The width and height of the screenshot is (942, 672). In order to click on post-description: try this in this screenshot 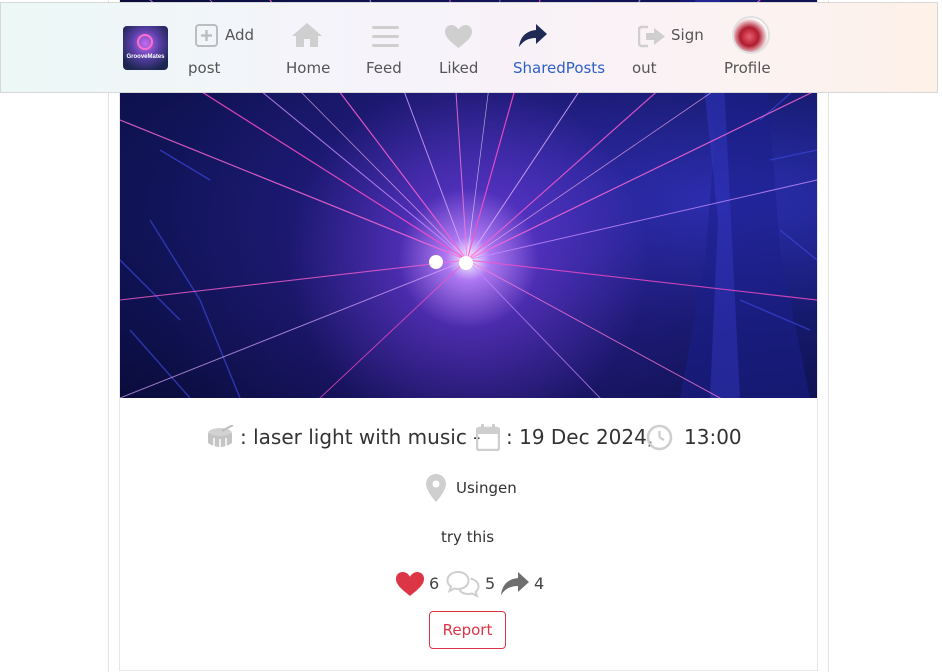, I will do `click(468, 537)`.